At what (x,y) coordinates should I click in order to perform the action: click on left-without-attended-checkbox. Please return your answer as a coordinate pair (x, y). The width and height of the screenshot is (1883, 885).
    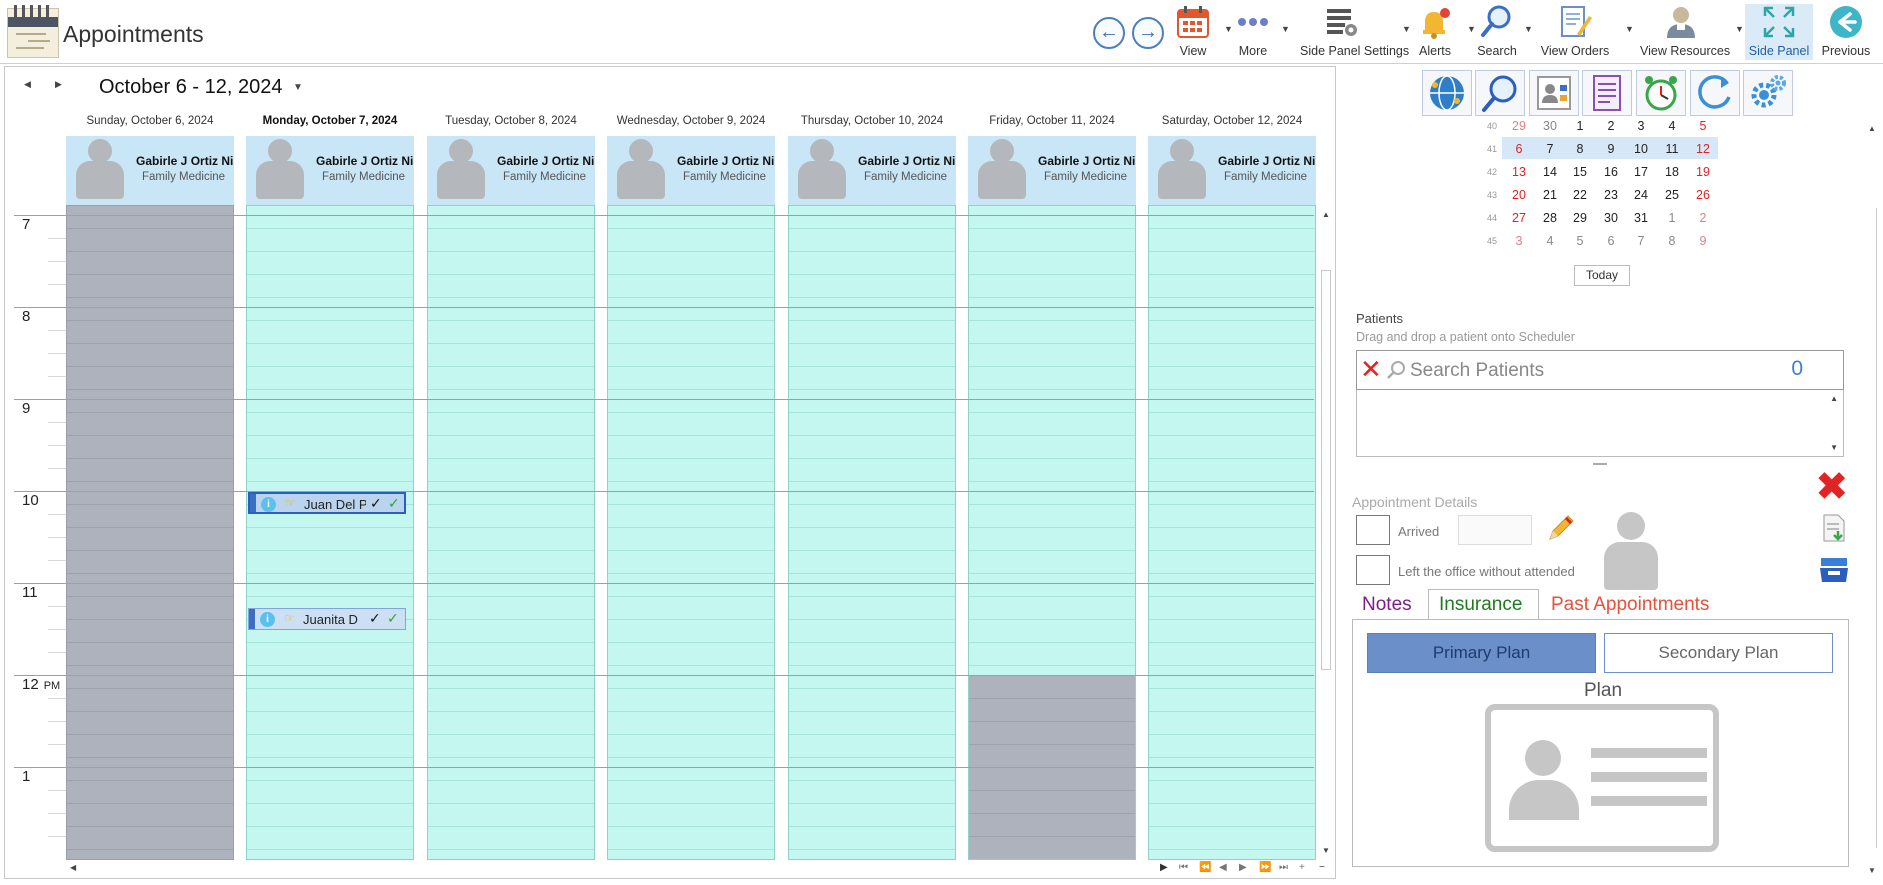
    Looking at the image, I should click on (1373, 570).